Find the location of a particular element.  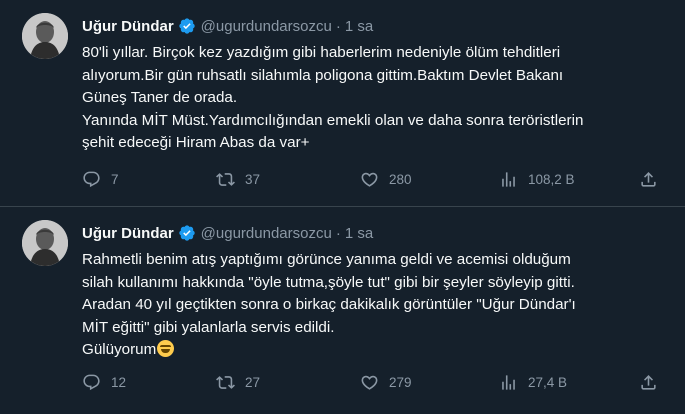

views-count: 108,2 B is located at coordinates (551, 179).